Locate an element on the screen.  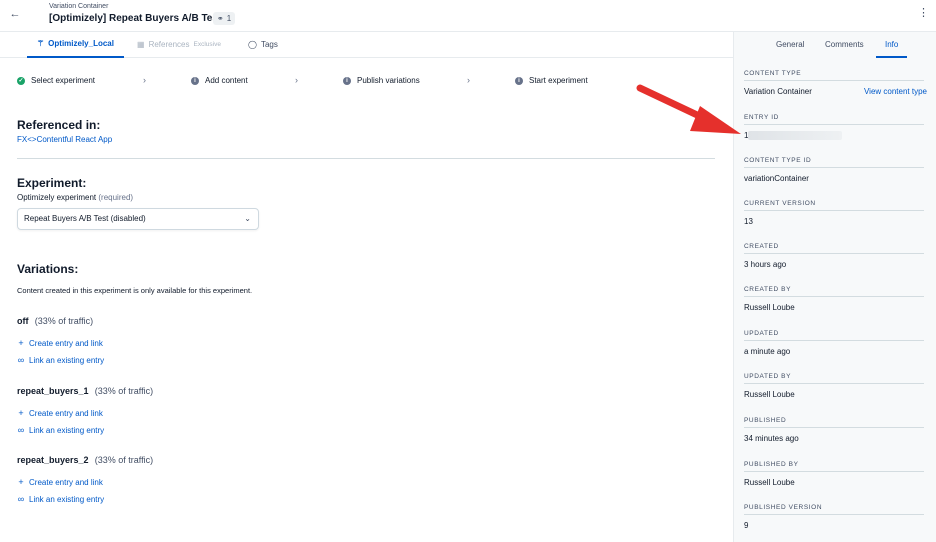
variation-name: repeat_buyers_1 is located at coordinates (53, 391).